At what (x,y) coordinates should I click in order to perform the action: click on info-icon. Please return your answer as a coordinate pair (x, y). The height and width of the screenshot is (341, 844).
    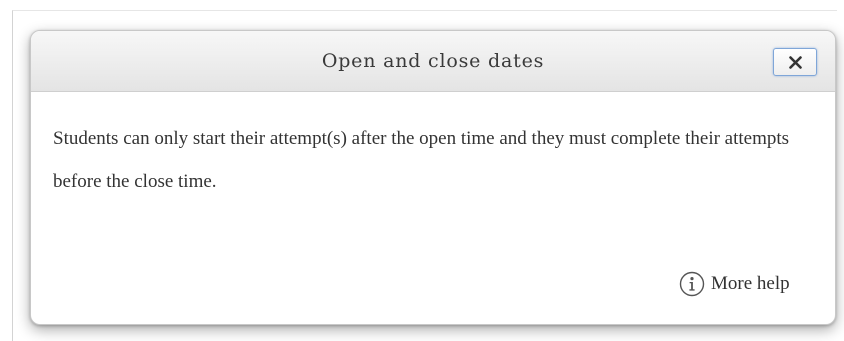
    Looking at the image, I should click on (692, 284).